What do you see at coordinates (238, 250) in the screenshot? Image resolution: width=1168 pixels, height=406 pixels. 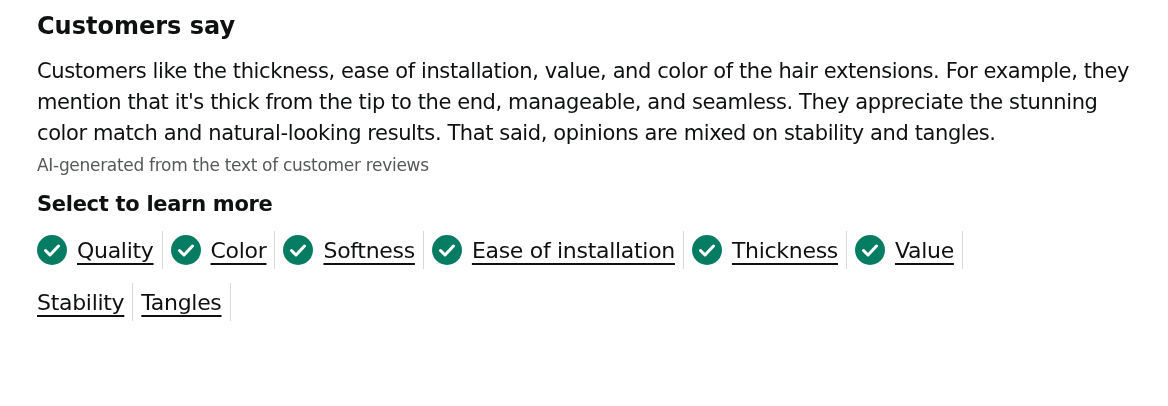 I see `aspect-link: Color` at bounding box center [238, 250].